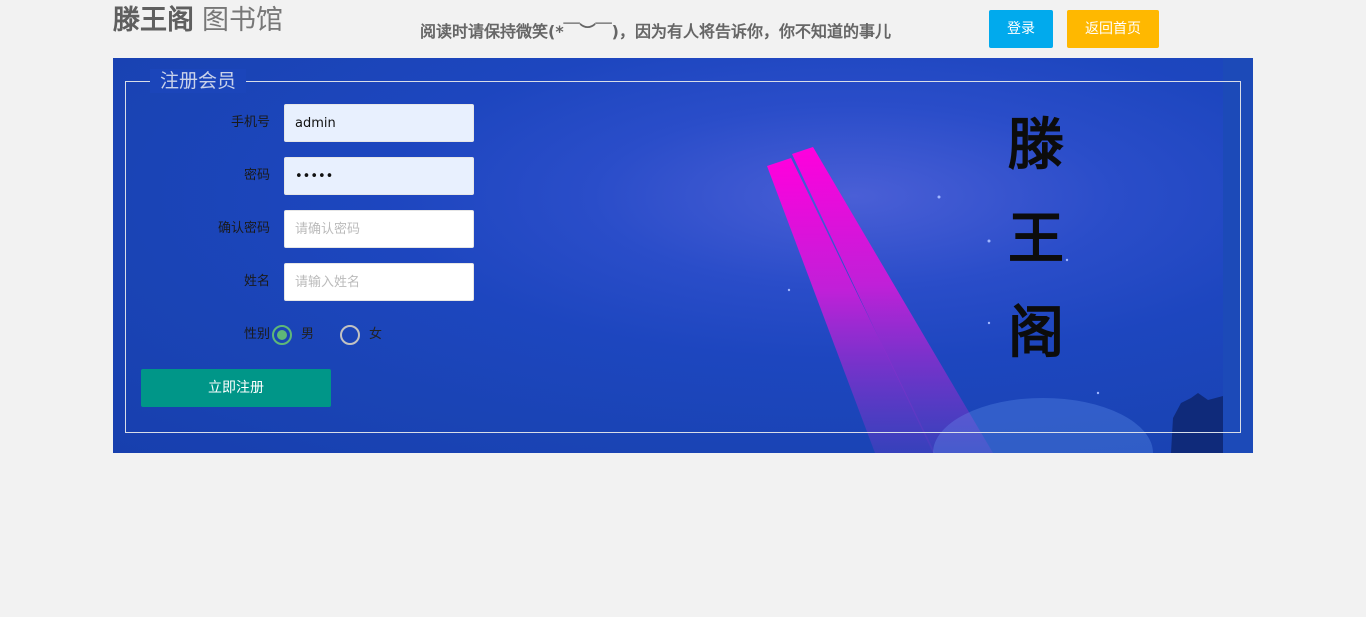 Image resolution: width=1366 pixels, height=617 pixels. What do you see at coordinates (282, 335) in the screenshot?
I see `radio-checked-icon` at bounding box center [282, 335].